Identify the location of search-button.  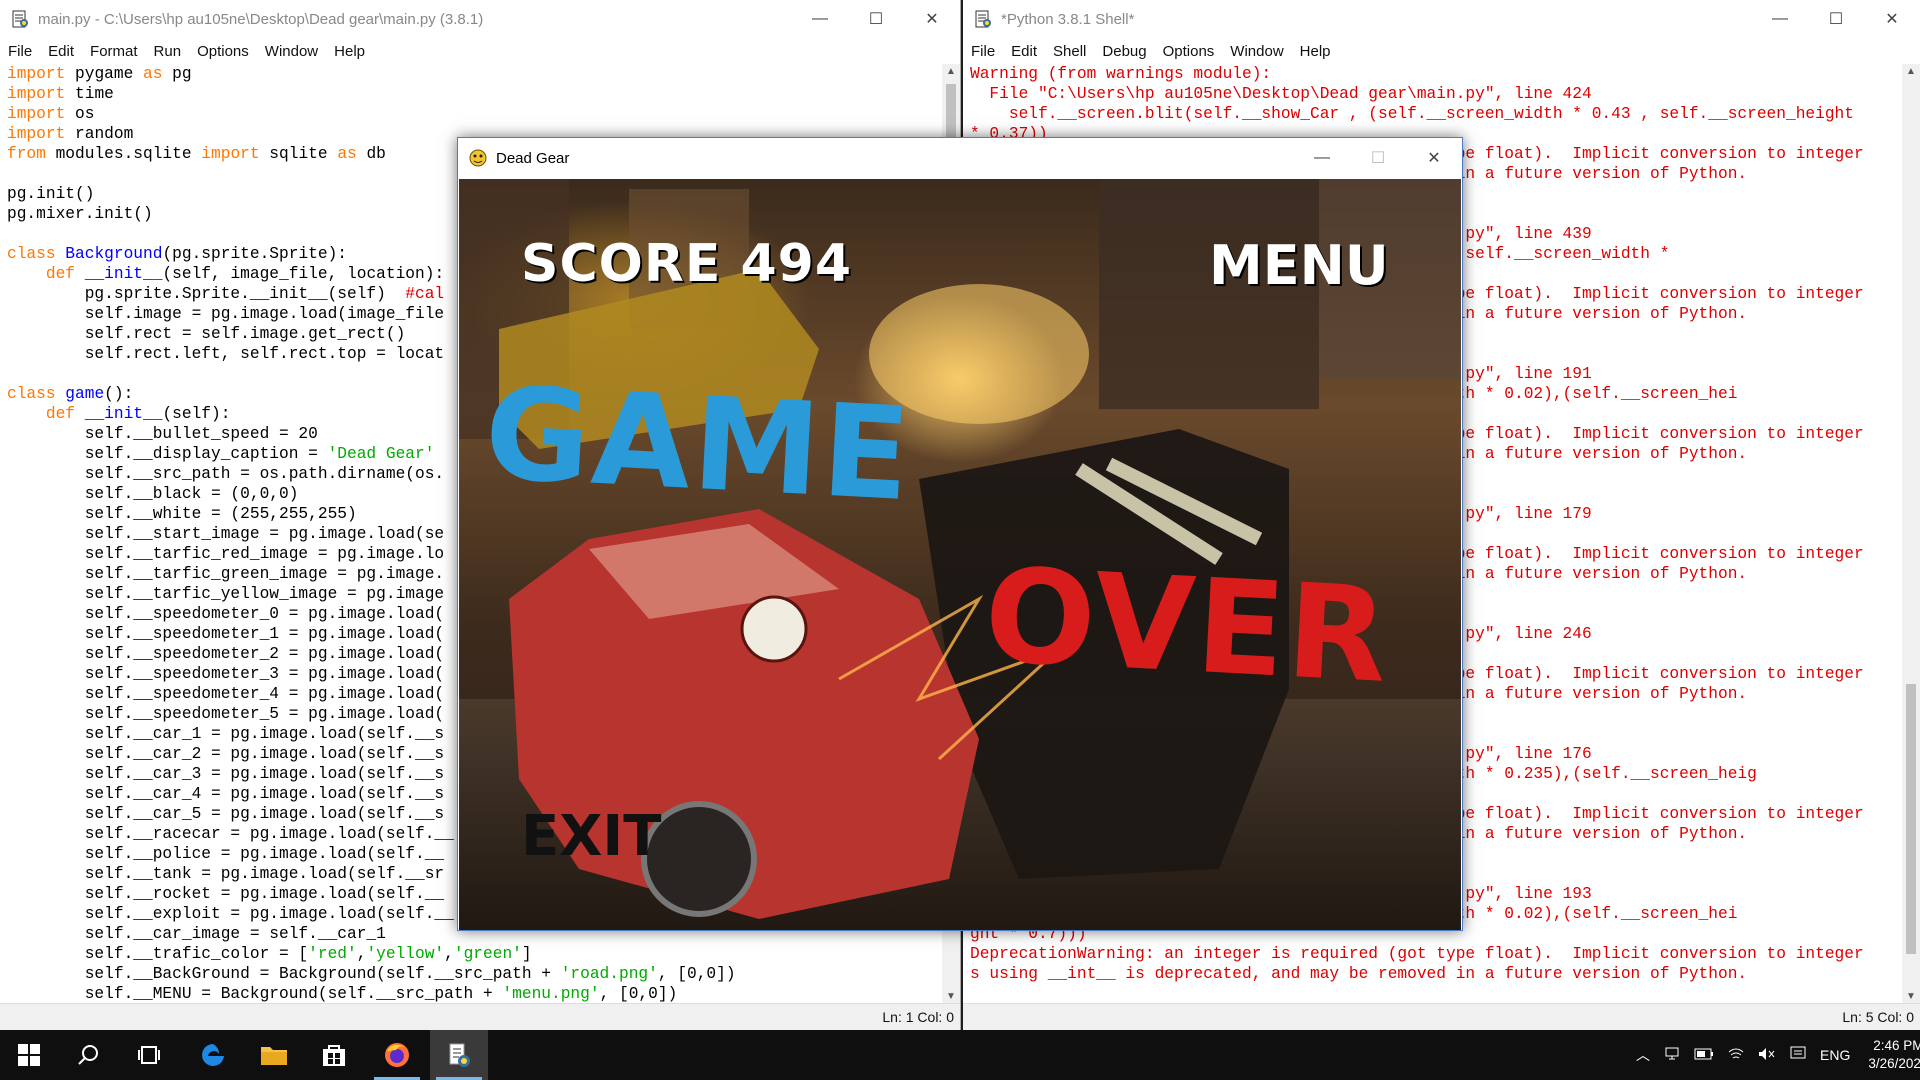
(89, 1055).